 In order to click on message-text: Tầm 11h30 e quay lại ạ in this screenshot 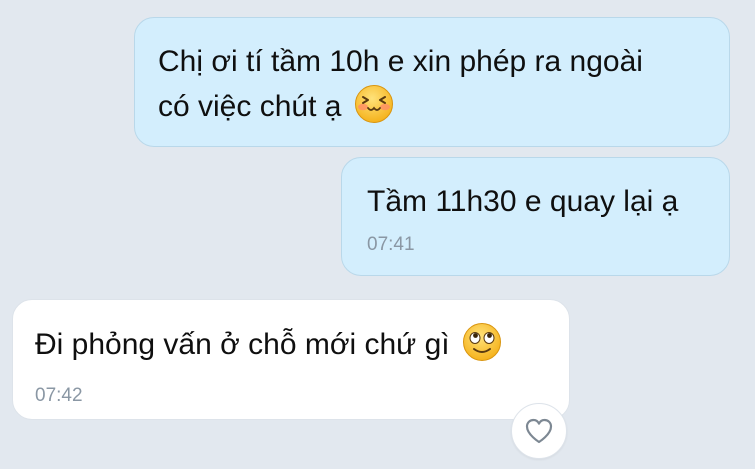, I will do `click(523, 201)`.